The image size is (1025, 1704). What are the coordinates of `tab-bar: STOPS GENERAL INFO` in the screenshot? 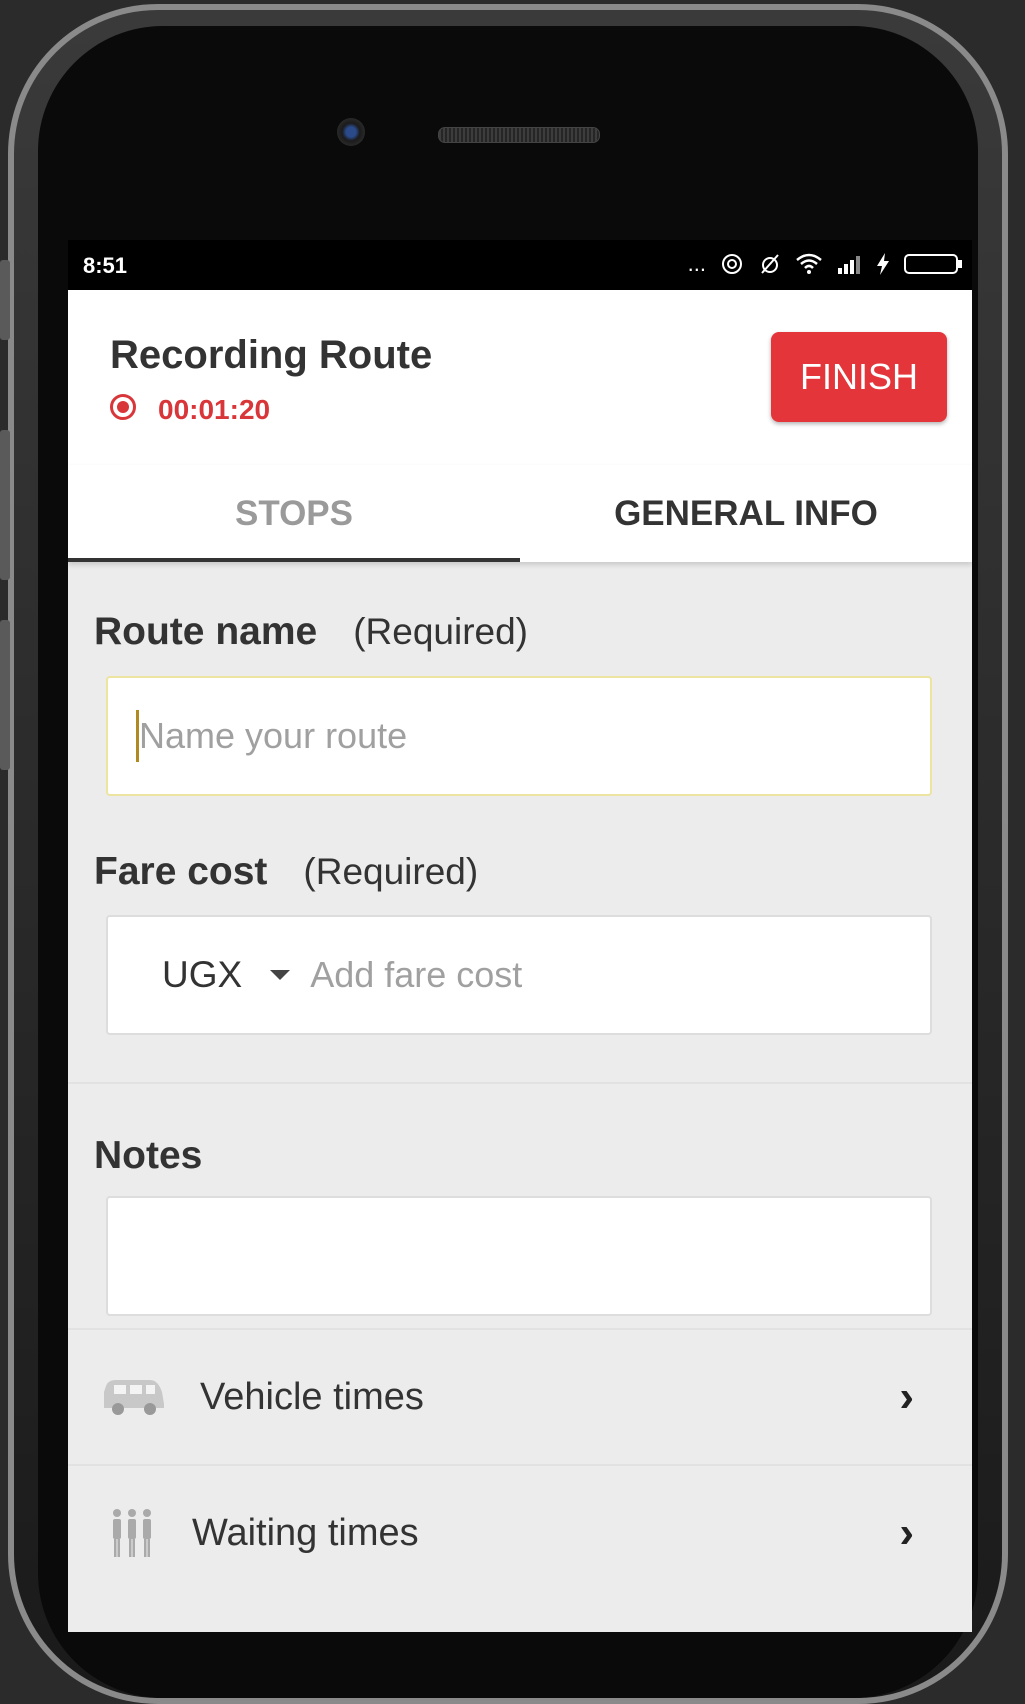 It's located at (520, 513).